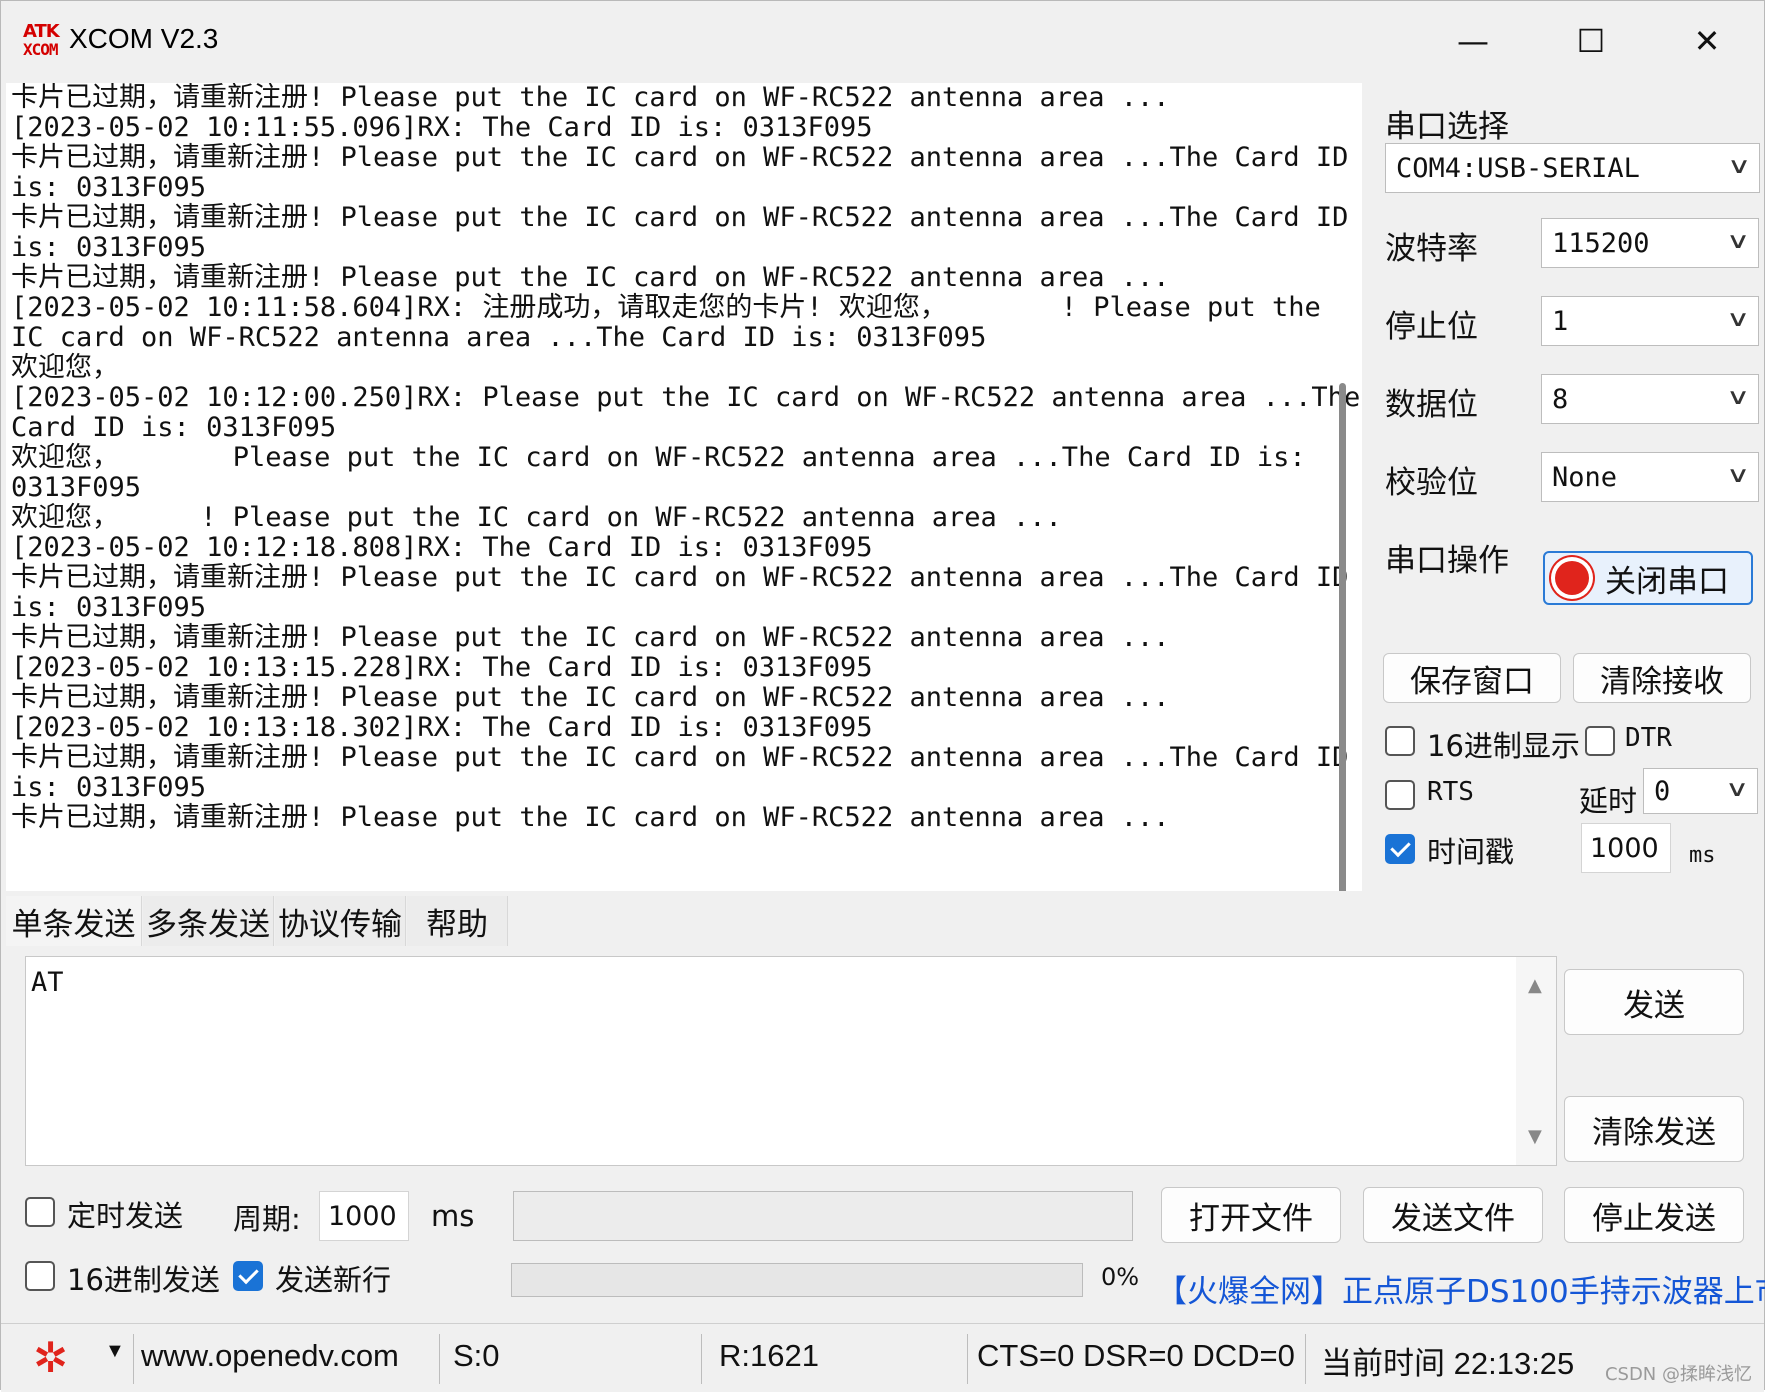 The width and height of the screenshot is (1765, 1392). What do you see at coordinates (340, 921) in the screenshot?
I see `tab-protocol: 协议传输` at bounding box center [340, 921].